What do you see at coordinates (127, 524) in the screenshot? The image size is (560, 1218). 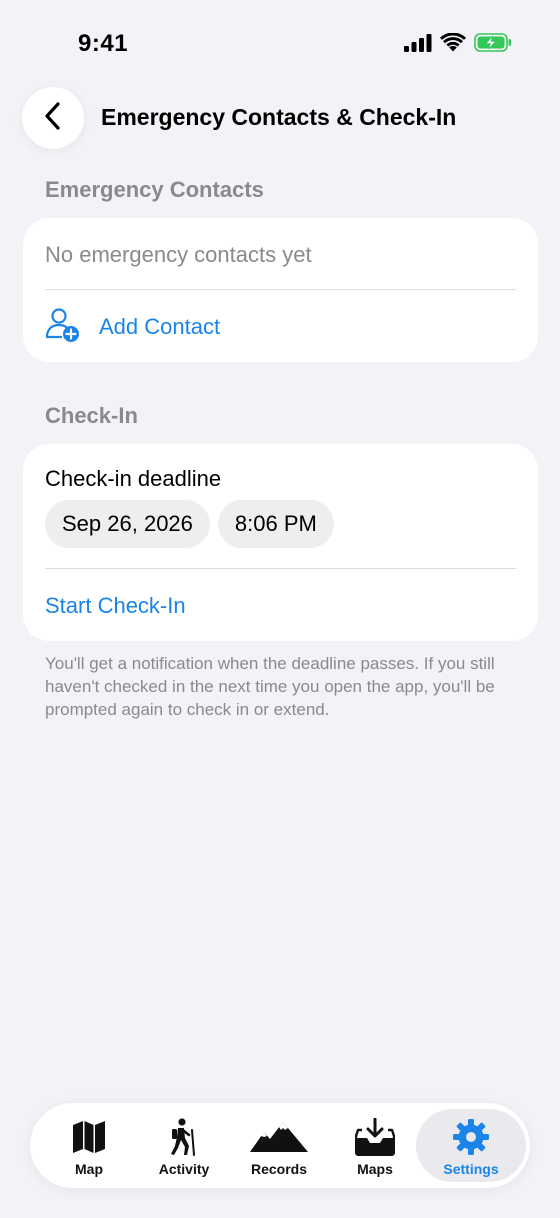 I see `date-picker-button: Sep 26, 2026` at bounding box center [127, 524].